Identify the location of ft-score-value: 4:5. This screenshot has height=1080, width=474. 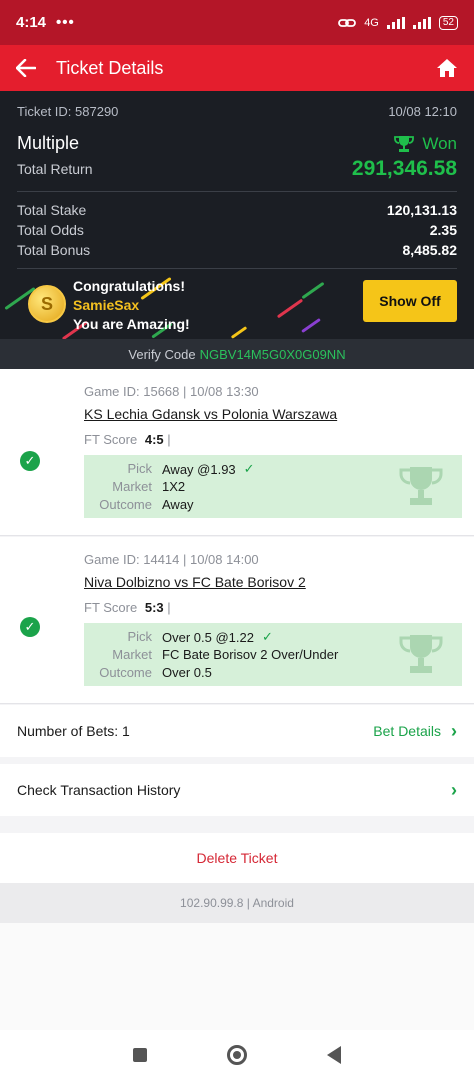
(154, 439).